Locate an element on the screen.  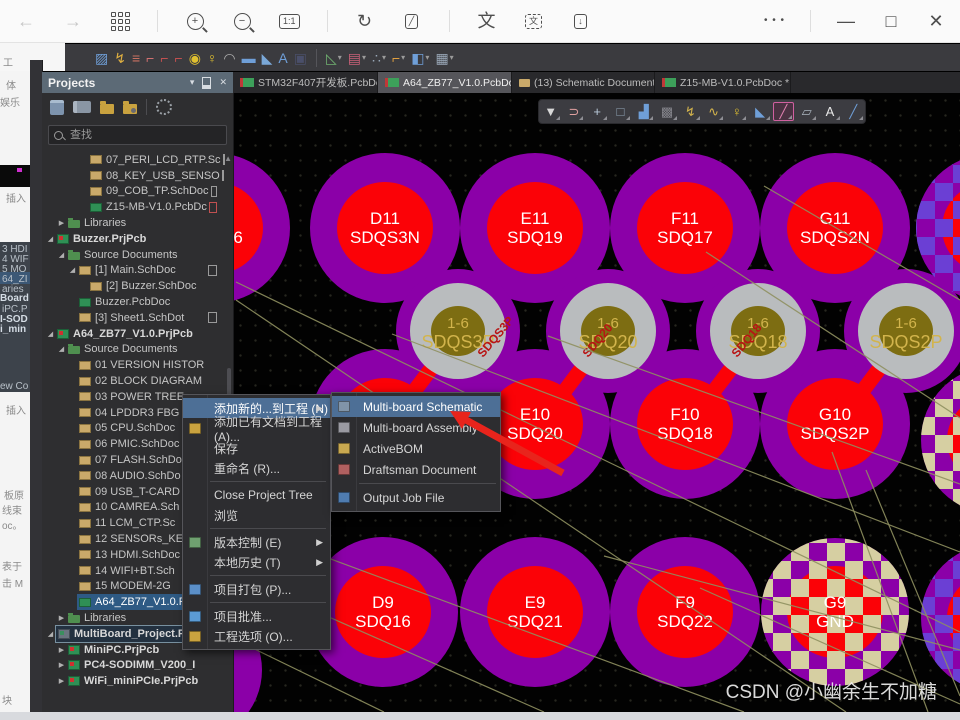
region-tool-icon: ▱ is located at coordinates (806, 111).